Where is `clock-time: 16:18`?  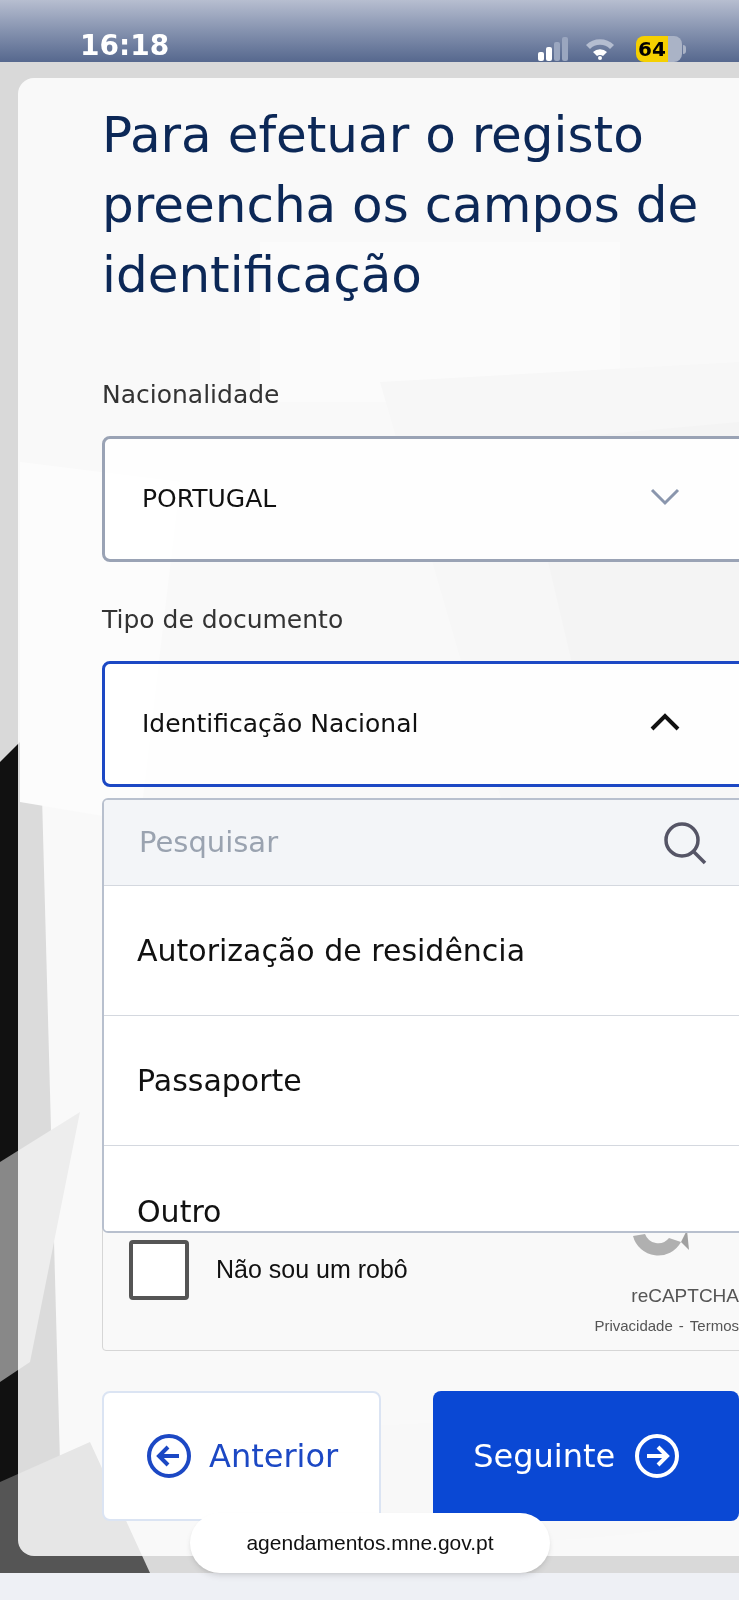 clock-time: 16:18 is located at coordinates (125, 46).